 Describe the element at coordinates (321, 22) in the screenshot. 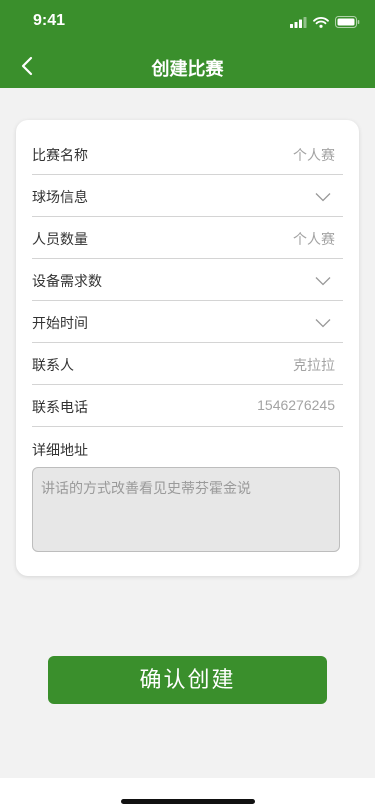

I see `wifi-icon` at that location.